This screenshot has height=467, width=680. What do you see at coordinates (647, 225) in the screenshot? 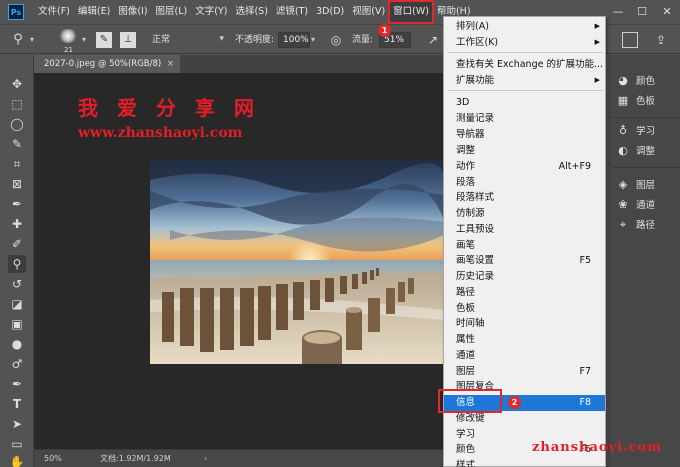
I see `panel-paths: ⌖ 路径` at bounding box center [647, 225].